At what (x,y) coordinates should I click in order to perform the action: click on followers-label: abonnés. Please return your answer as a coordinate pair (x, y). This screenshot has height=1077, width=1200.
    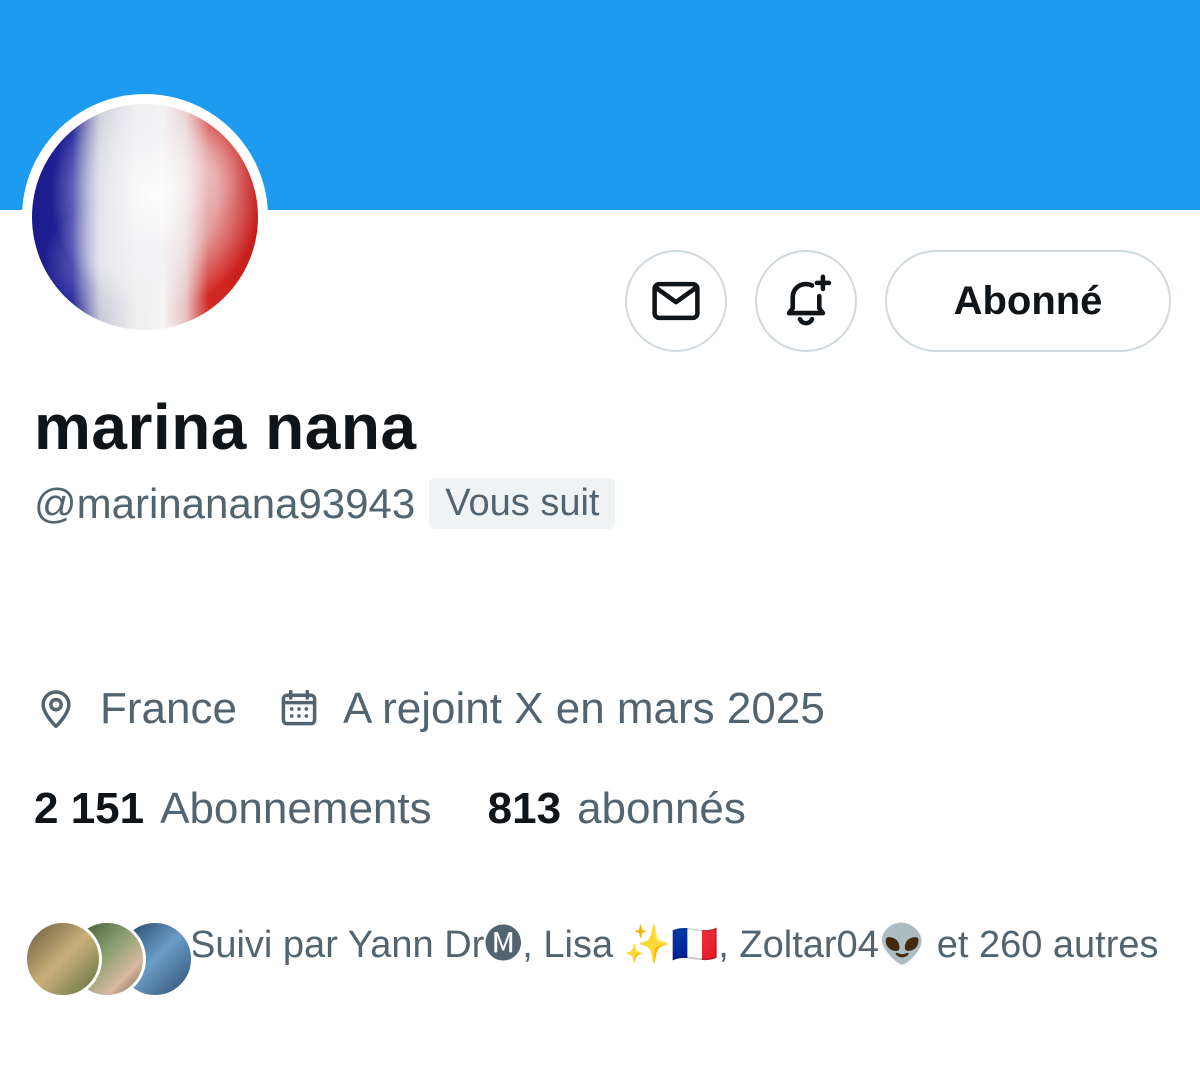
    Looking at the image, I should click on (661, 808).